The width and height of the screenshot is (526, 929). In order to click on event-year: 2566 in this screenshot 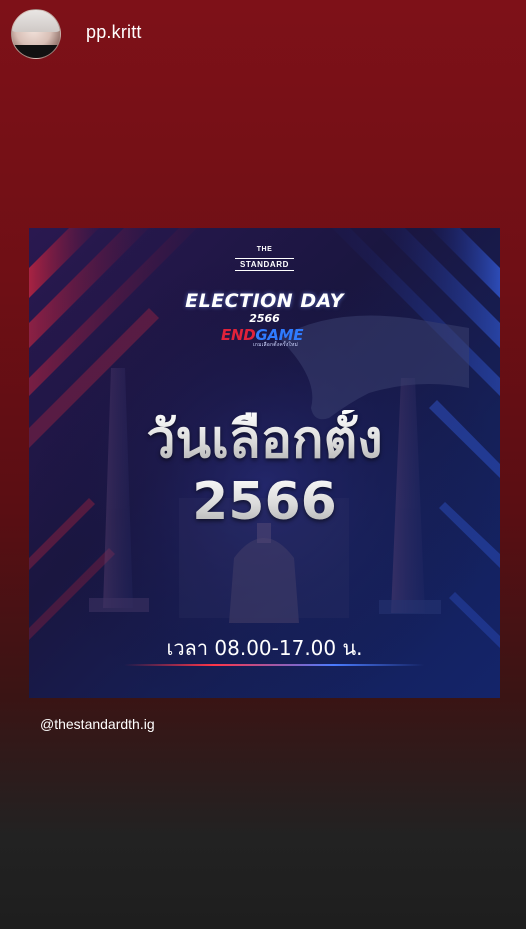, I will do `click(264, 318)`.